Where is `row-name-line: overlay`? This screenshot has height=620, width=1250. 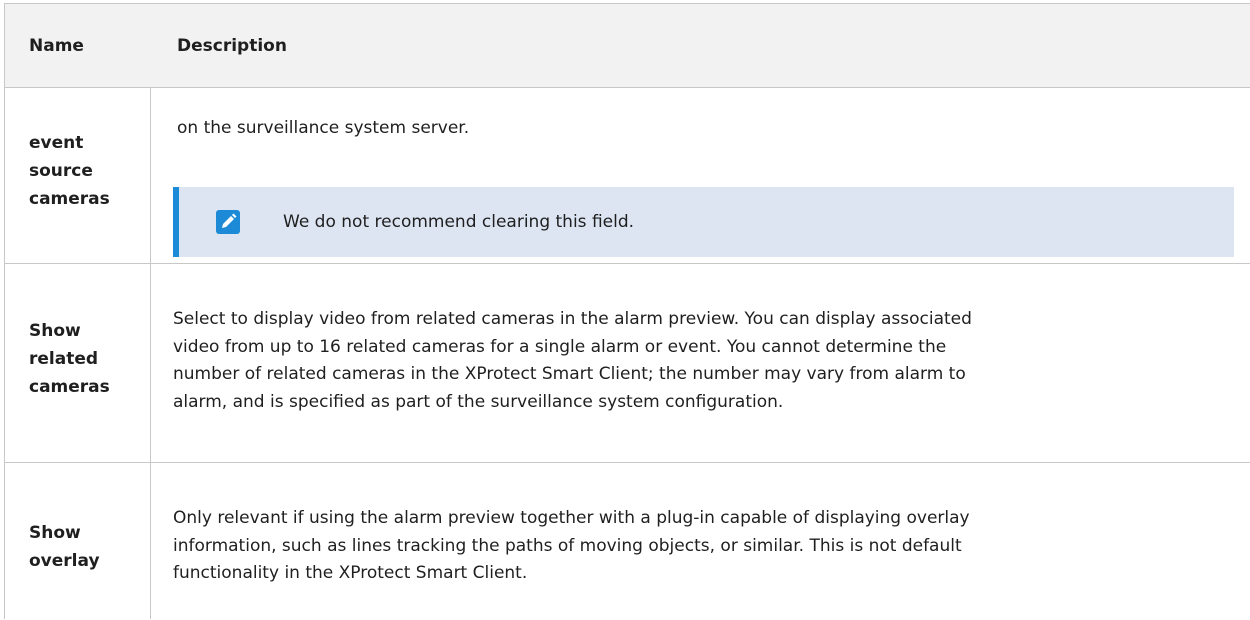
row-name-line: overlay is located at coordinates (64, 561).